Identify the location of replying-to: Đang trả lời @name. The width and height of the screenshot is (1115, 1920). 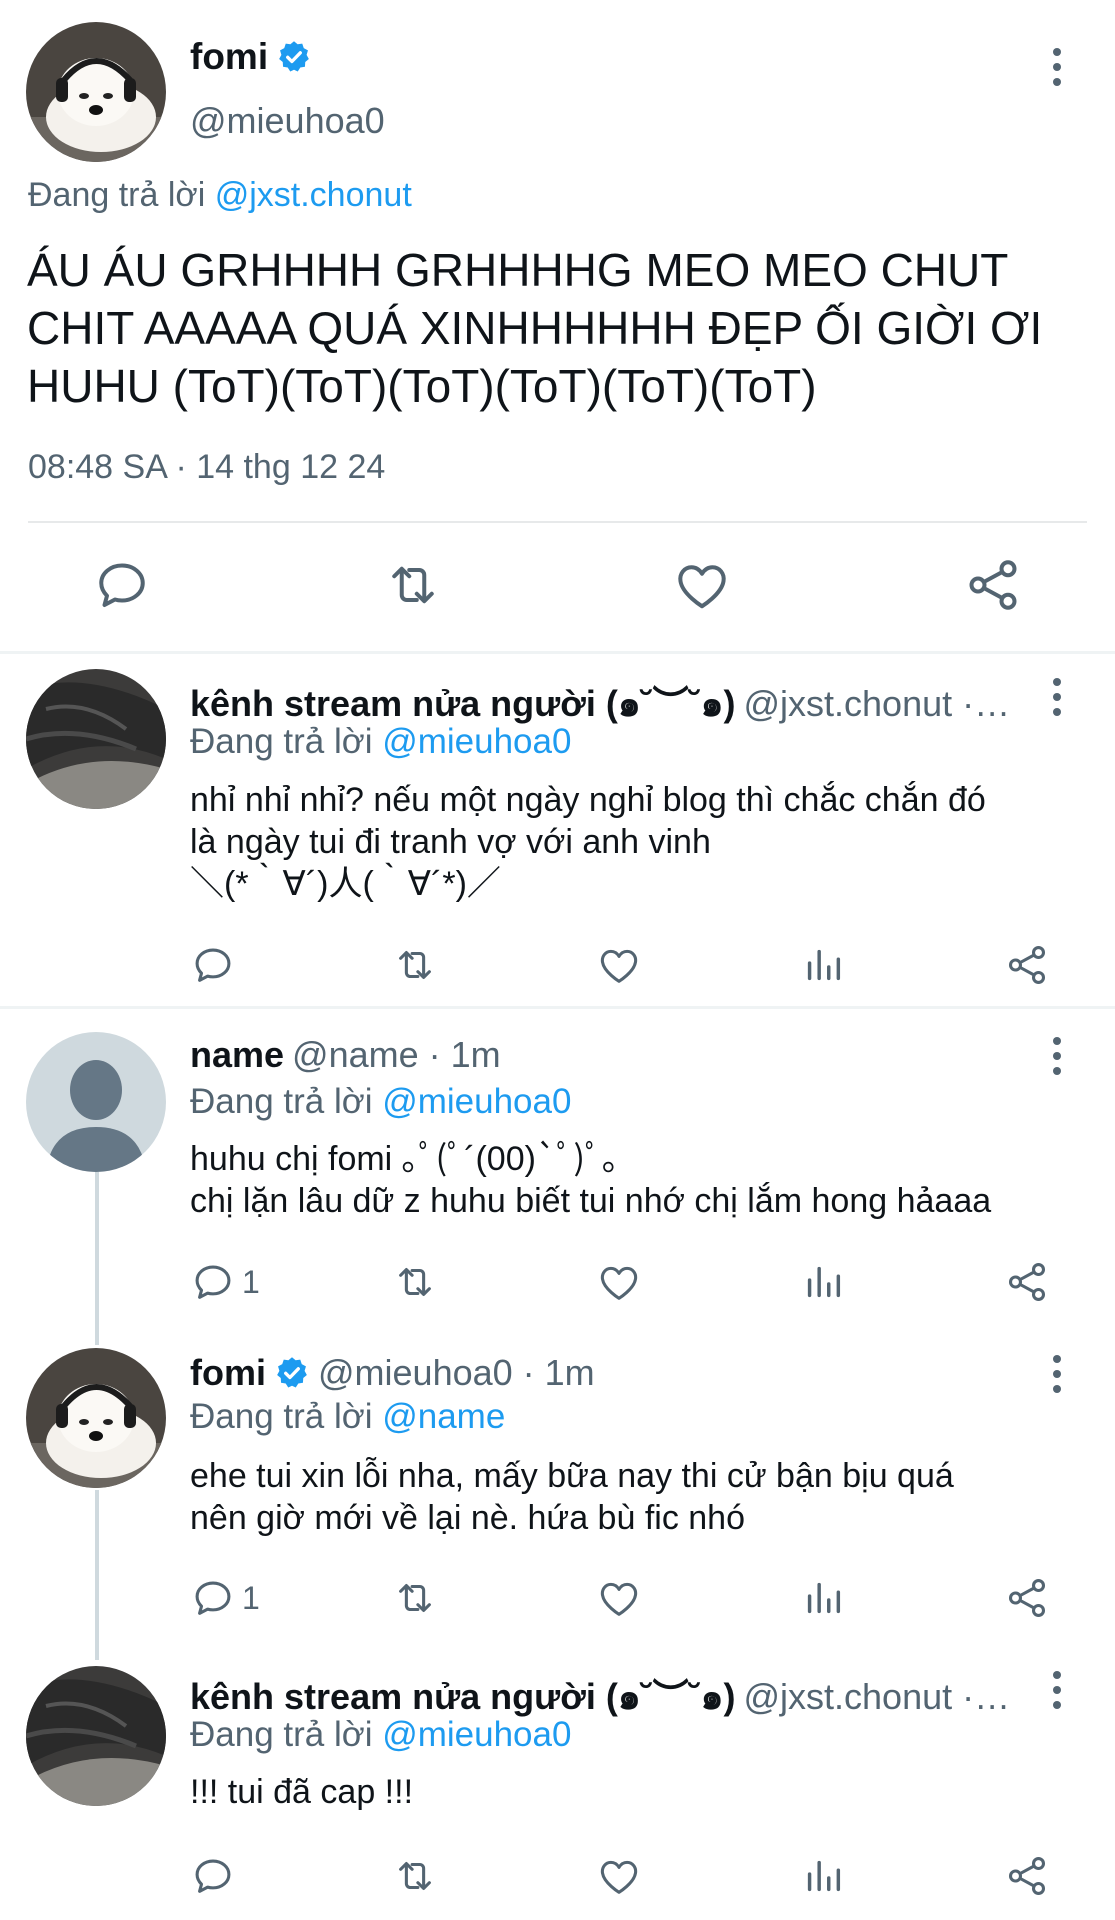
(347, 1417).